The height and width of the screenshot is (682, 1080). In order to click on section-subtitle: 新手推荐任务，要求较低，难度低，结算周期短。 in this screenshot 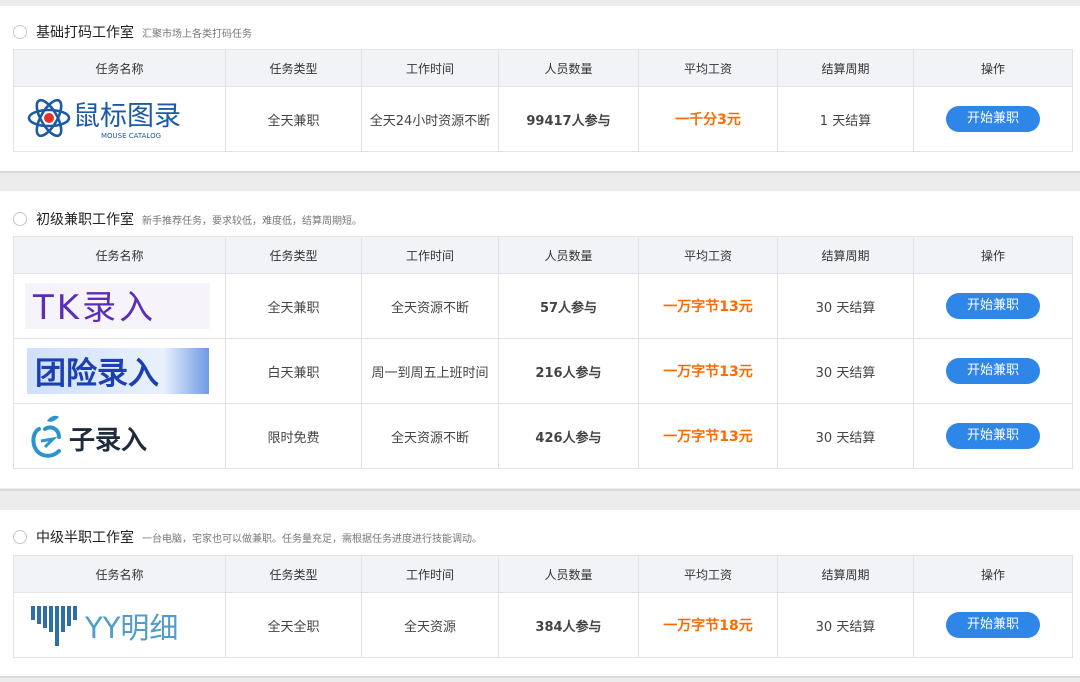, I will do `click(252, 221)`.